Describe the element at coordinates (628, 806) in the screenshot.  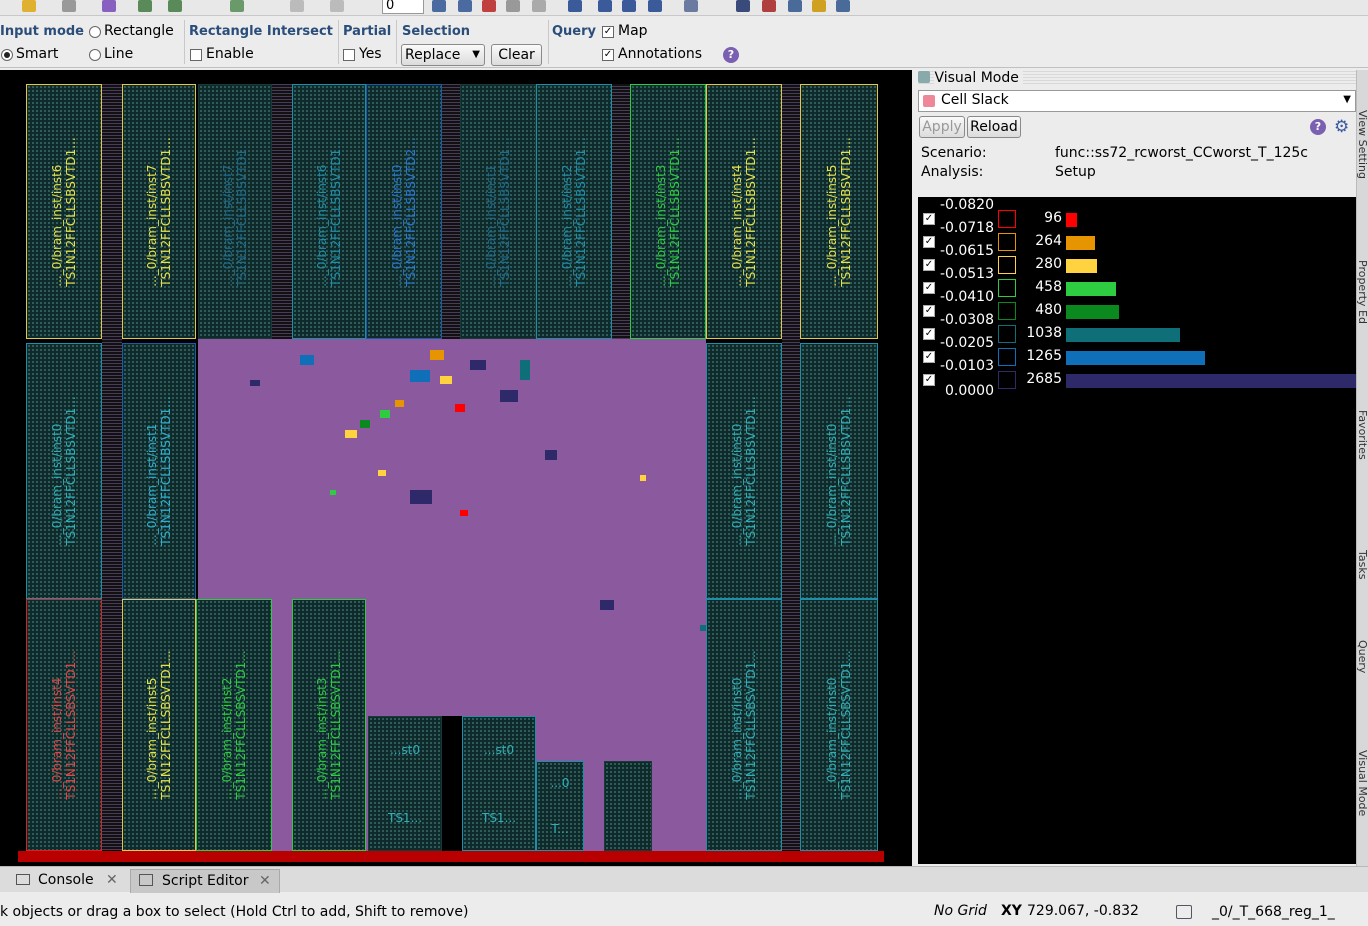
I see `small-block` at that location.